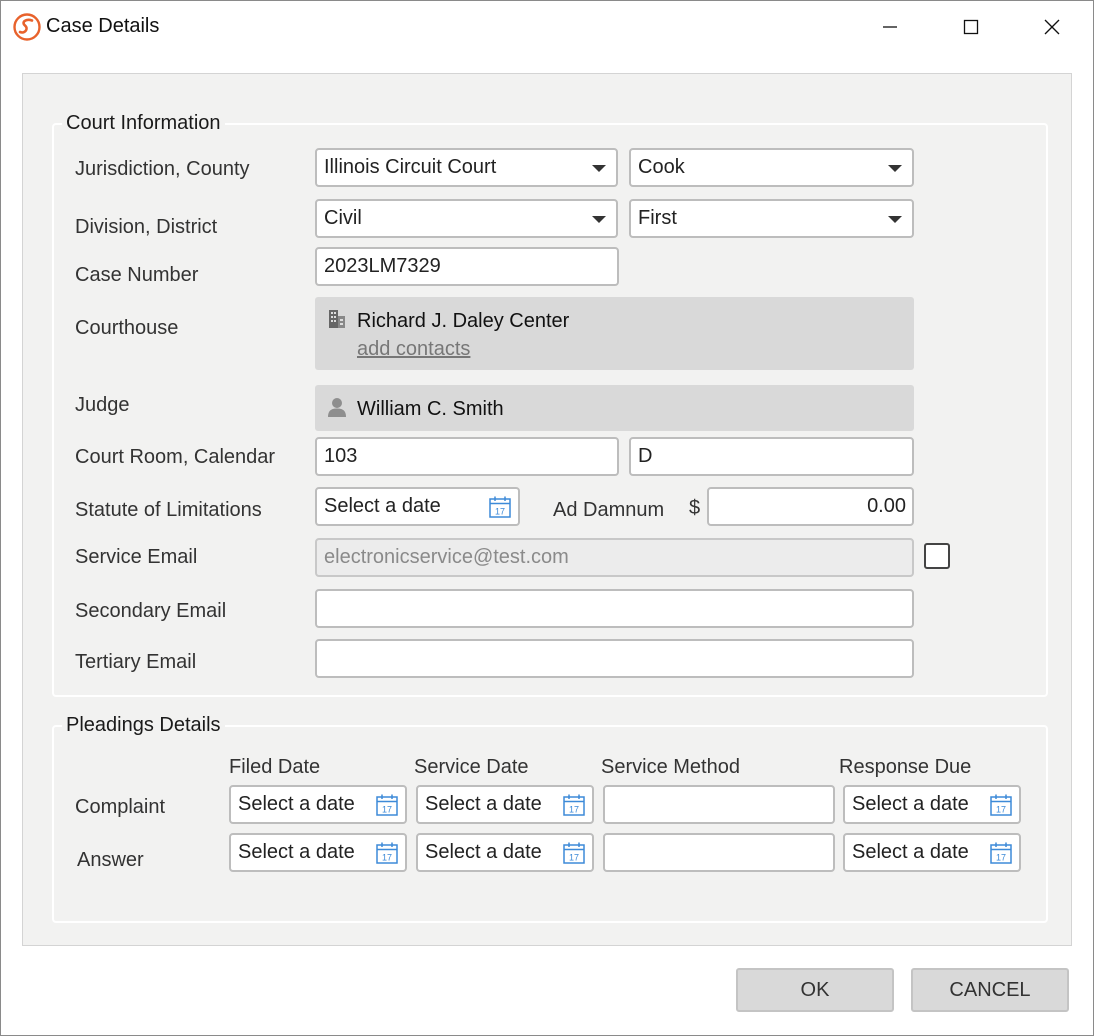 The height and width of the screenshot is (1036, 1094). What do you see at coordinates (657, 218) in the screenshot?
I see `district-value: First` at bounding box center [657, 218].